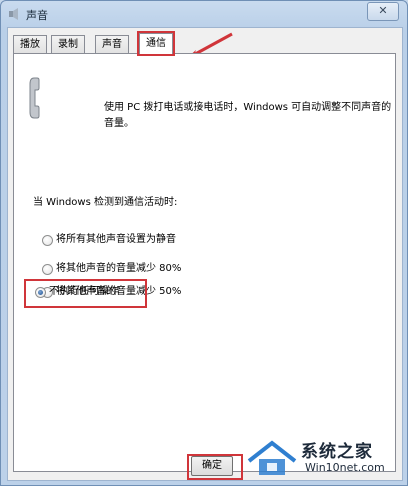 This screenshot has height=486, width=408. Describe the element at coordinates (272, 457) in the screenshot. I see `house-logo-icon` at that location.